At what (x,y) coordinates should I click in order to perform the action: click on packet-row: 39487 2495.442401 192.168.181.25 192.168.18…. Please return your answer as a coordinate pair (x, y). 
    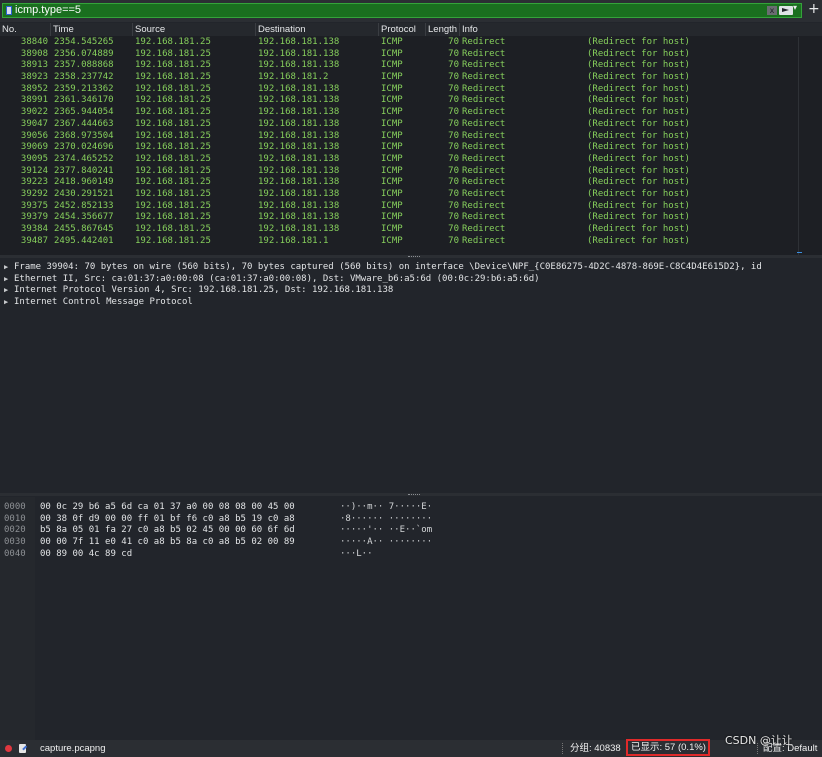
    Looking at the image, I should click on (399, 242).